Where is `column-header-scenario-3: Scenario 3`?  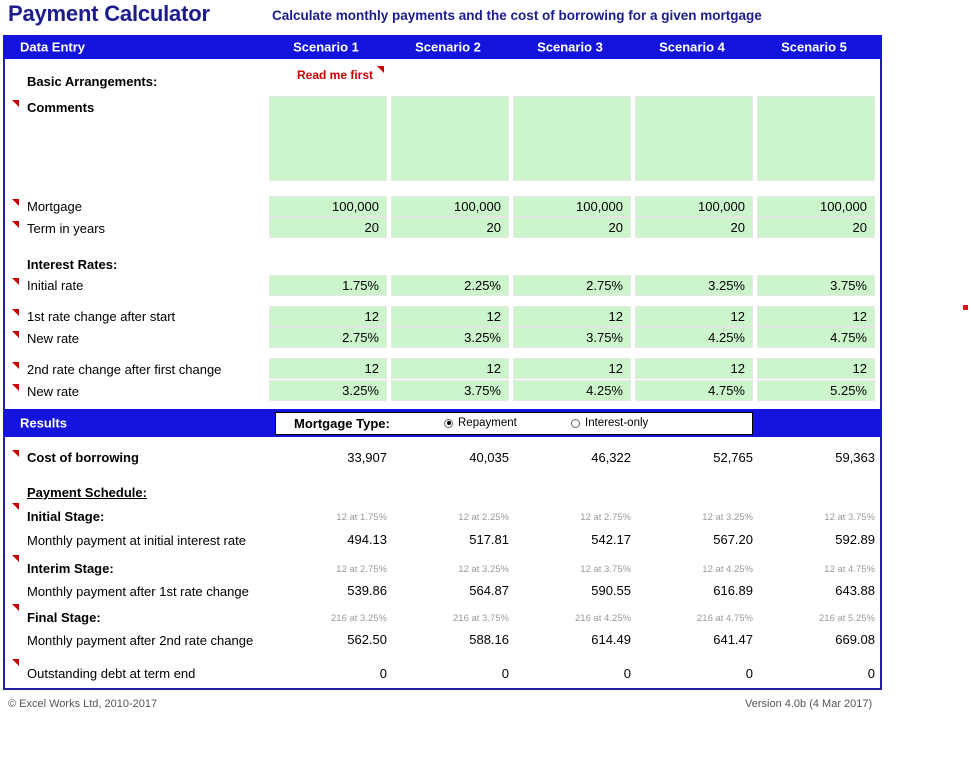
column-header-scenario-3: Scenario 3 is located at coordinates (570, 47).